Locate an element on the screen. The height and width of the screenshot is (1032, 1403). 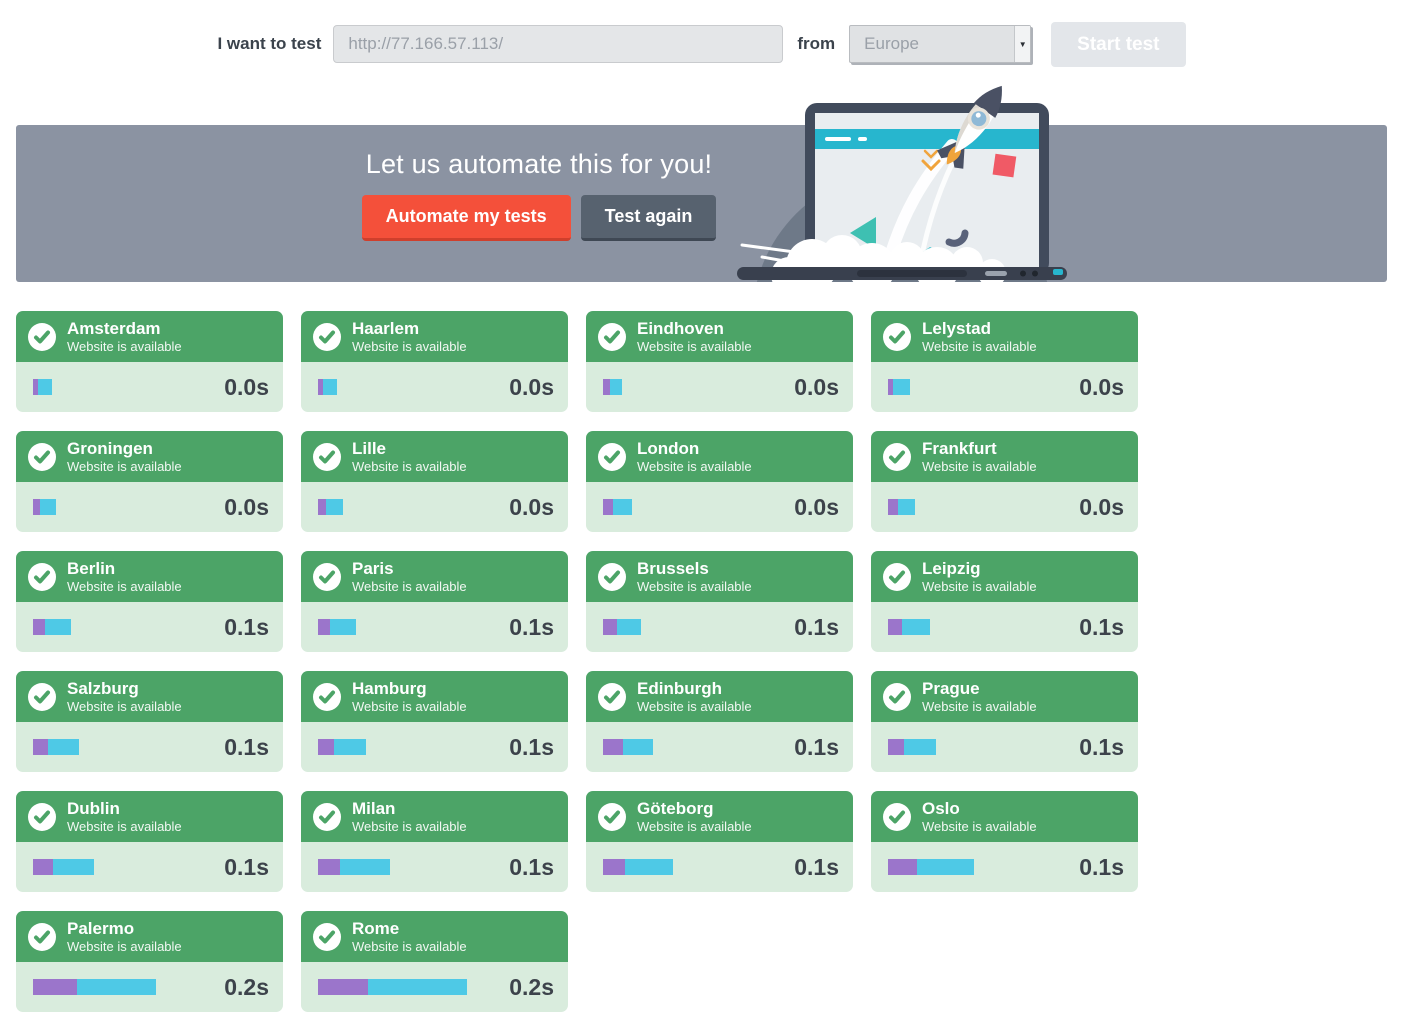
city-card: Frankfurt Website is available 0.0s is located at coordinates (1004, 481).